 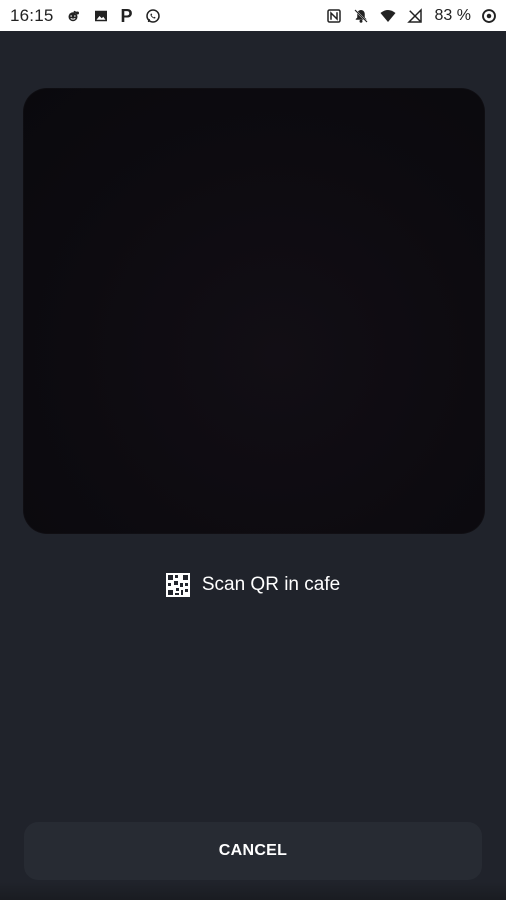 I want to click on scan-instruction: Scan QR in cafe, so click(x=253, y=585).